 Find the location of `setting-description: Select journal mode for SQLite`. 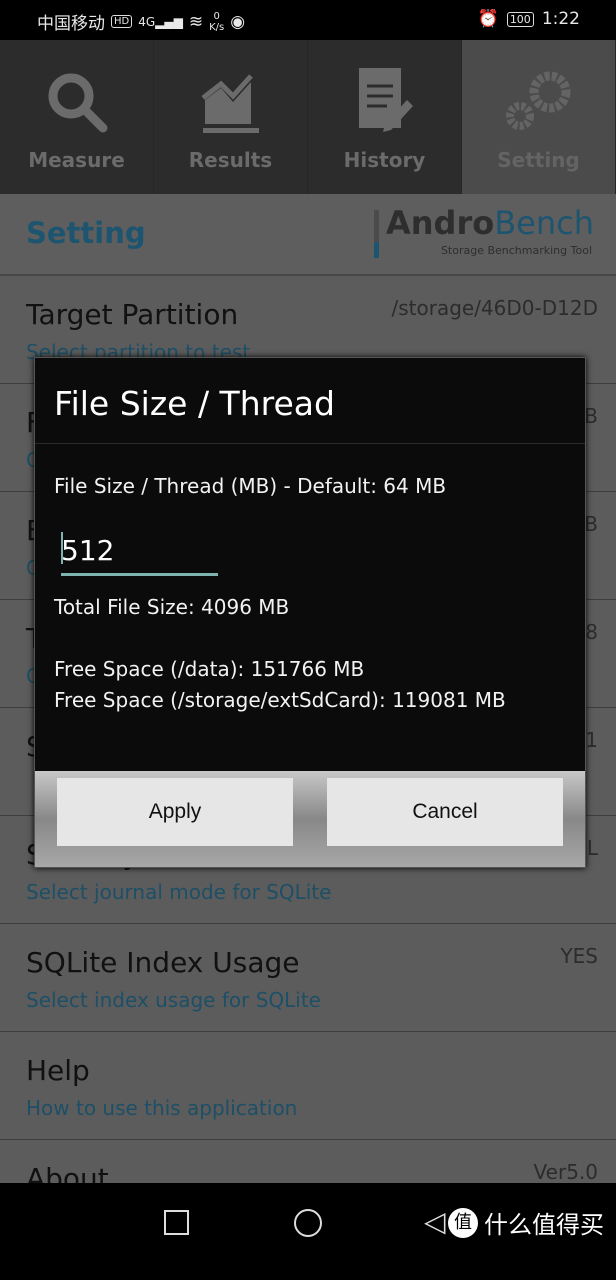

setting-description: Select journal mode for SQLite is located at coordinates (179, 892).